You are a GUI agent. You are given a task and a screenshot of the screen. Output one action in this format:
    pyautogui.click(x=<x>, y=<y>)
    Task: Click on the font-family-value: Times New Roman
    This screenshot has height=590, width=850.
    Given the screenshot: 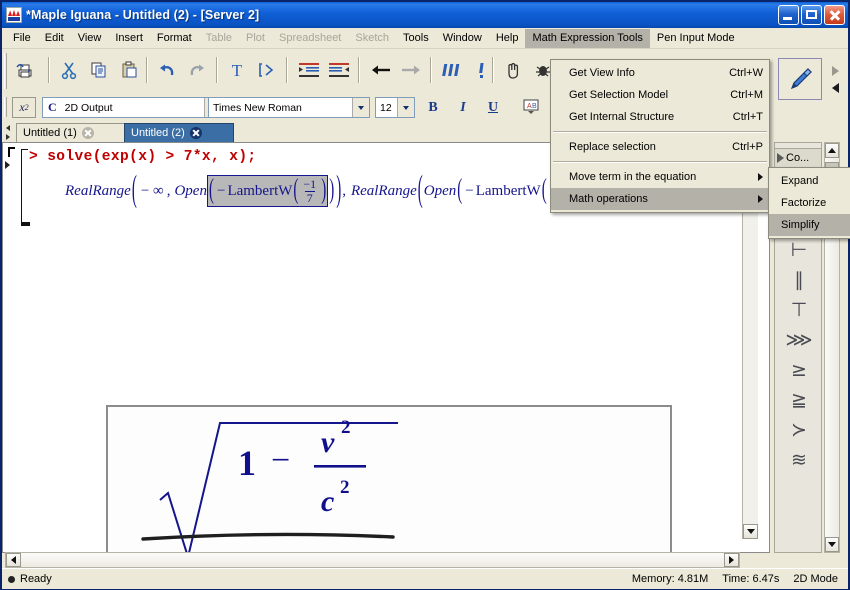 What is the action you would take?
    pyautogui.click(x=257, y=107)
    